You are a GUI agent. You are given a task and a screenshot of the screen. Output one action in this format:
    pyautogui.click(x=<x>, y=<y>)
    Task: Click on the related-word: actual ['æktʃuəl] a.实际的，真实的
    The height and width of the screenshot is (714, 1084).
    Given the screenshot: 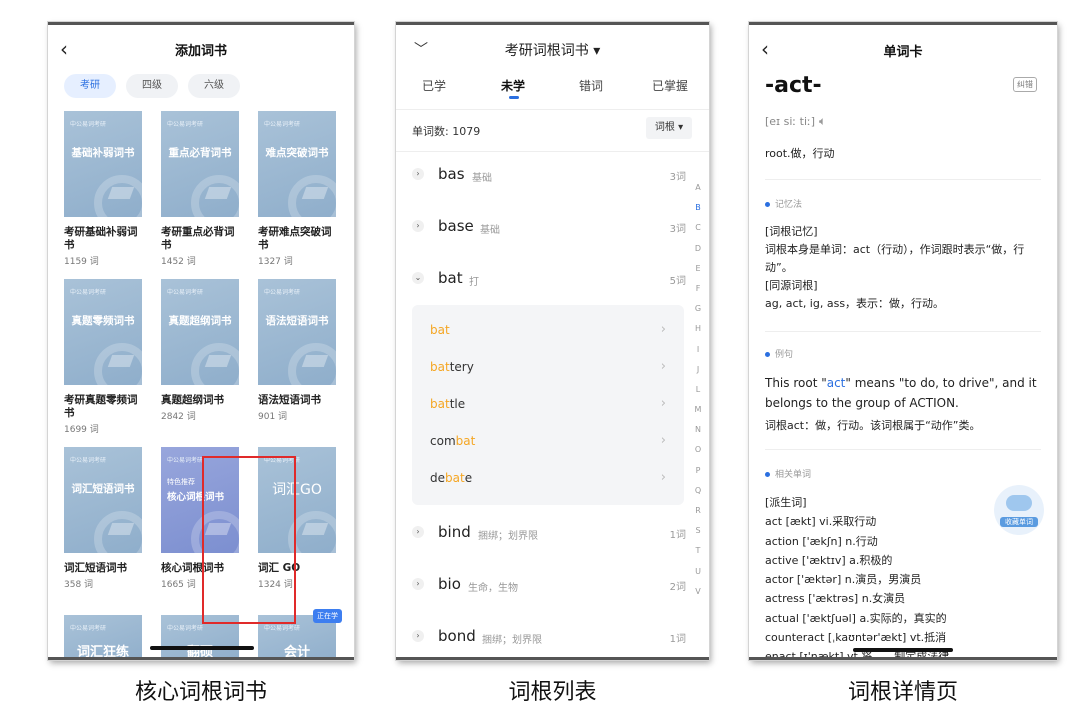 What is the action you would take?
    pyautogui.click(x=903, y=618)
    